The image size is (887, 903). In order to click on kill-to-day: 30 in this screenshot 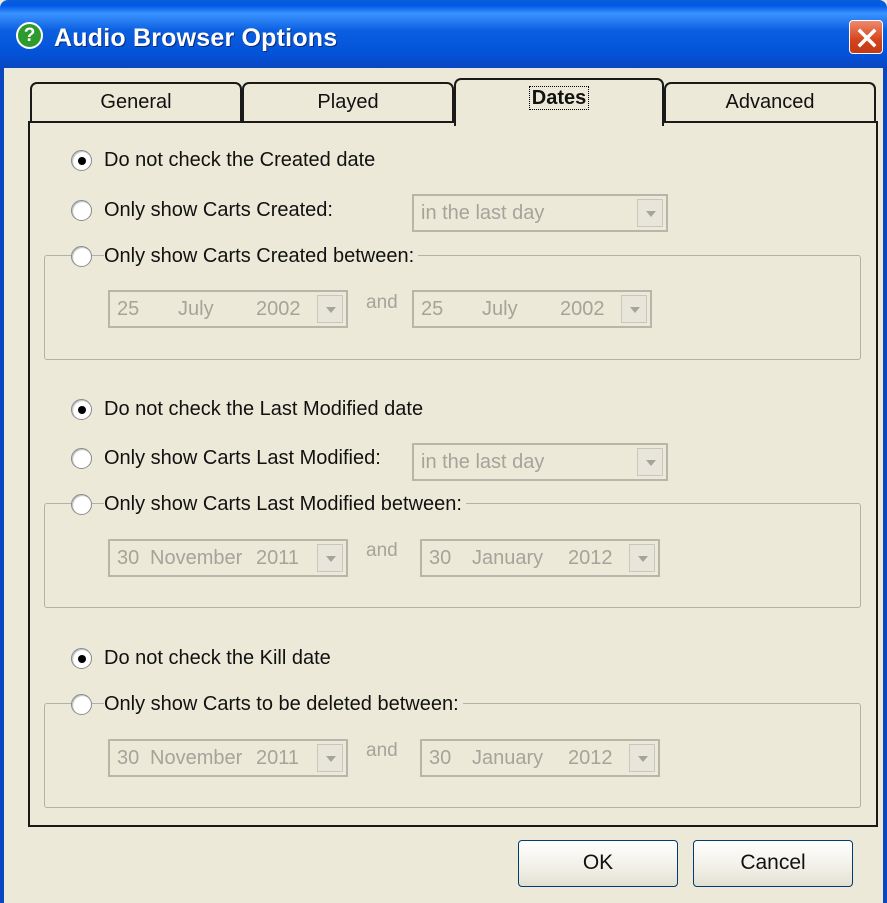, I will do `click(440, 758)`.